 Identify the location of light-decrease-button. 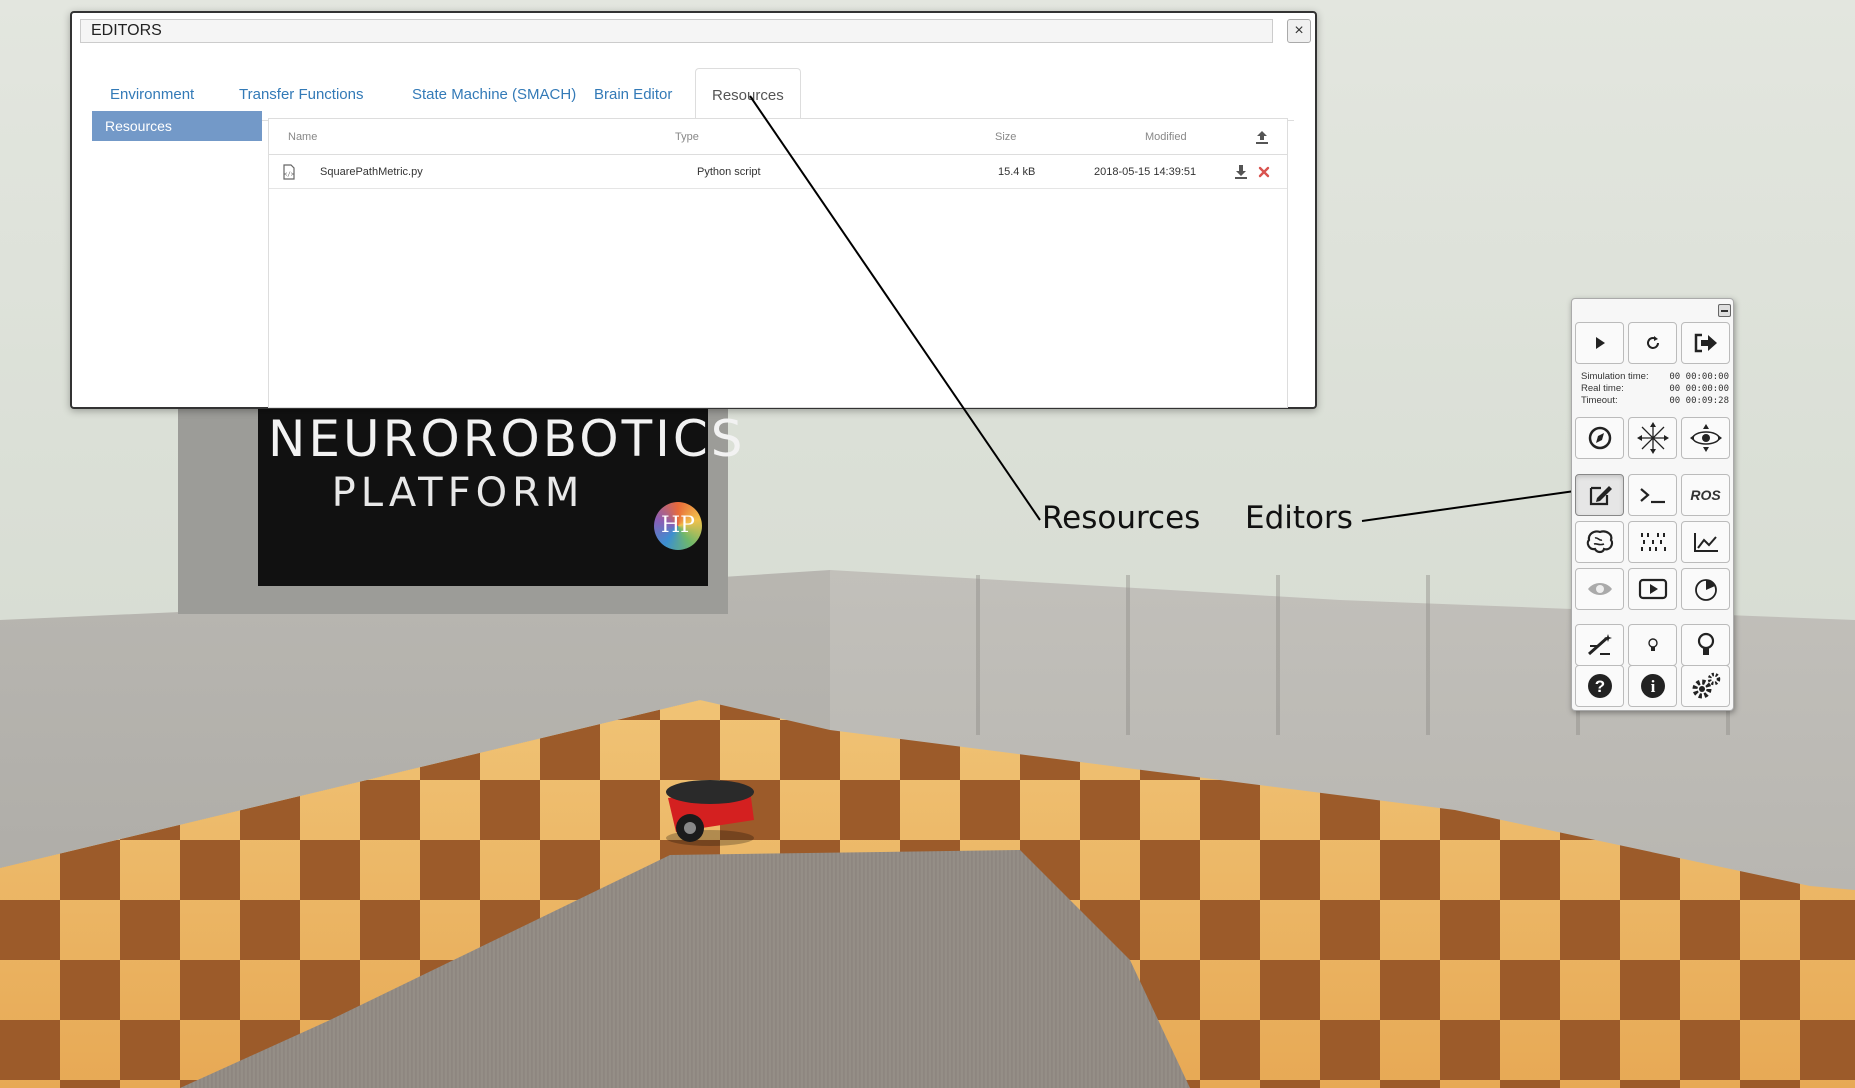
(1652, 645).